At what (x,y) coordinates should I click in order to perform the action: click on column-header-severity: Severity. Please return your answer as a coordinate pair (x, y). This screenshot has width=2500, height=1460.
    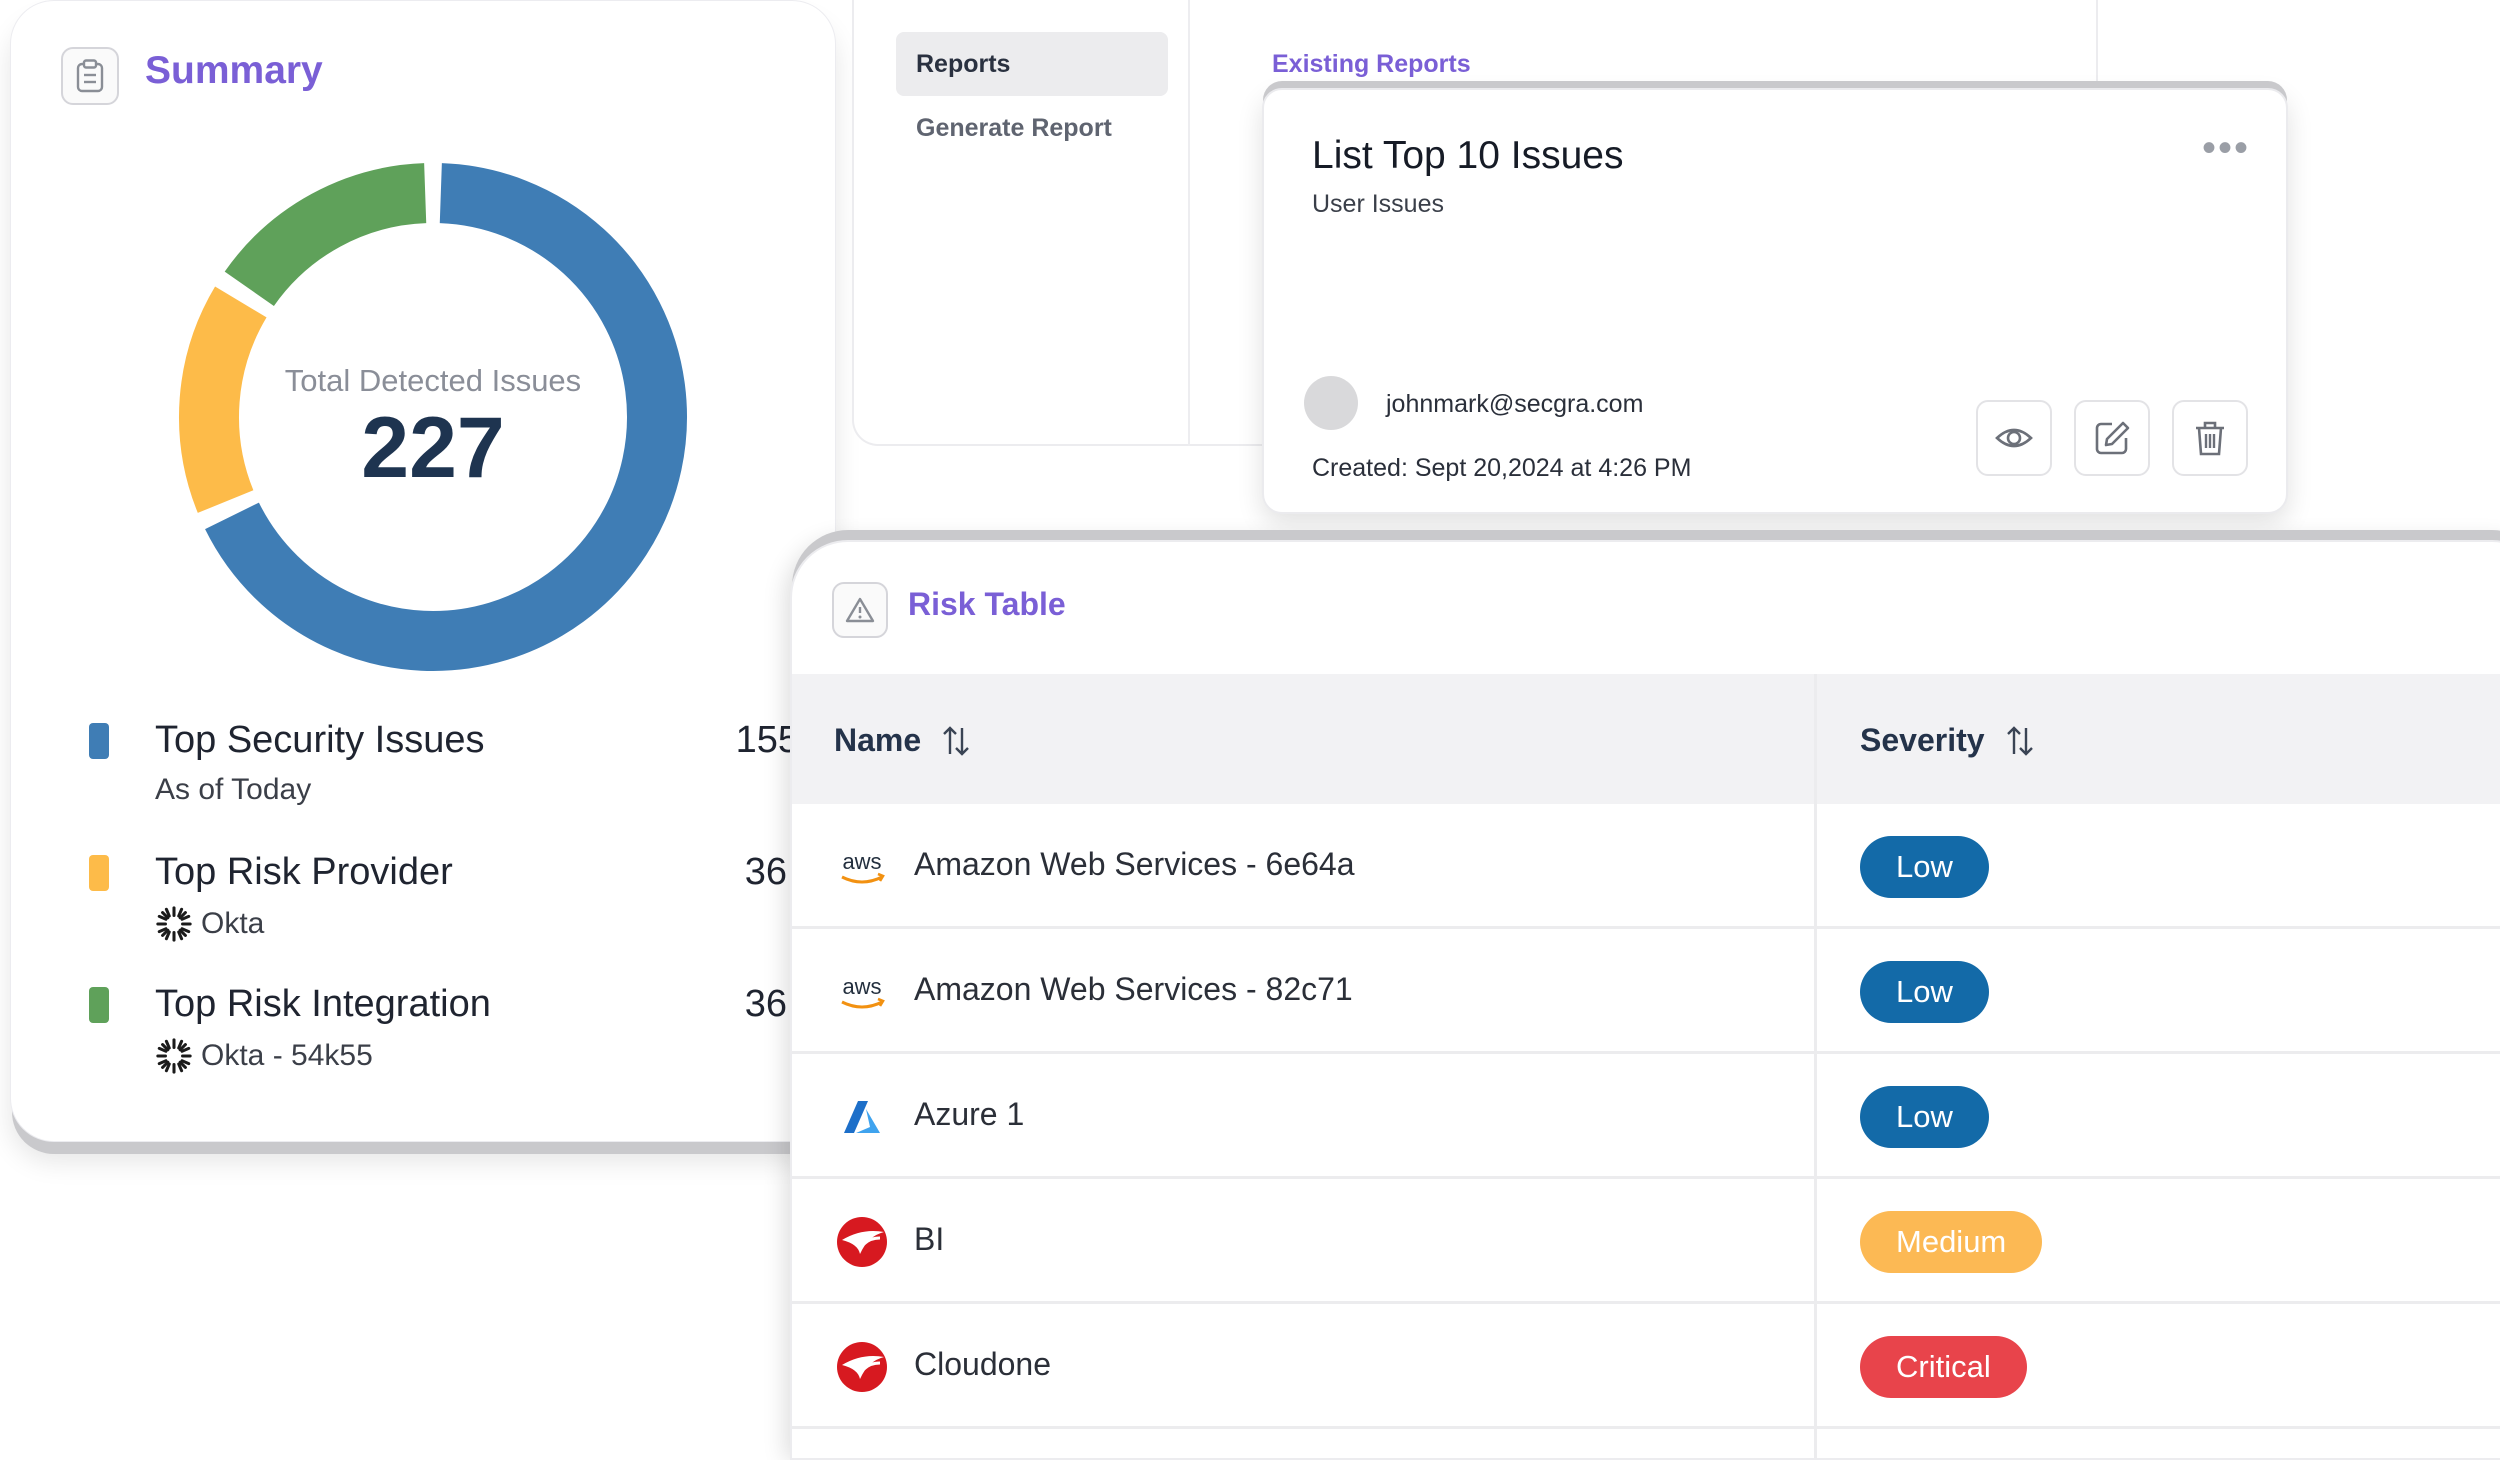
    Looking at the image, I should click on (1947, 740).